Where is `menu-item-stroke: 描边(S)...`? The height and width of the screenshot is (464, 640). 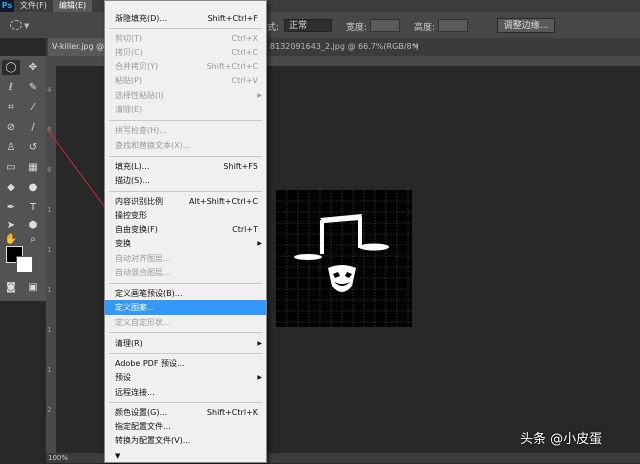
menu-item-stroke: 描边(S)... is located at coordinates (185, 180).